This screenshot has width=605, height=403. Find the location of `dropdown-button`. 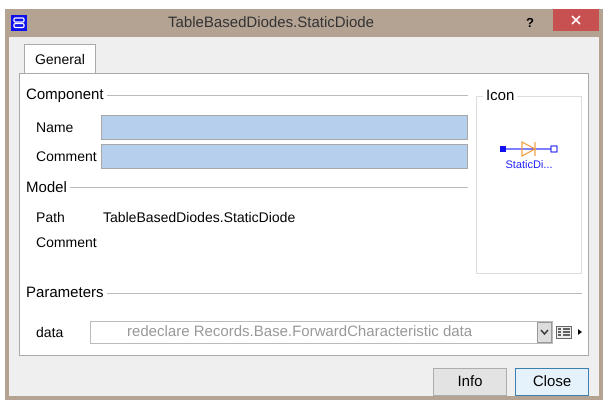

dropdown-button is located at coordinates (544, 332).